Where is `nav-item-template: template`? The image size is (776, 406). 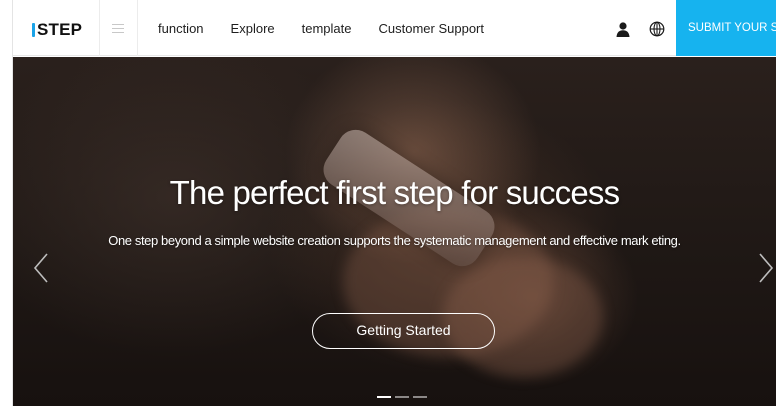 nav-item-template: template is located at coordinates (327, 28).